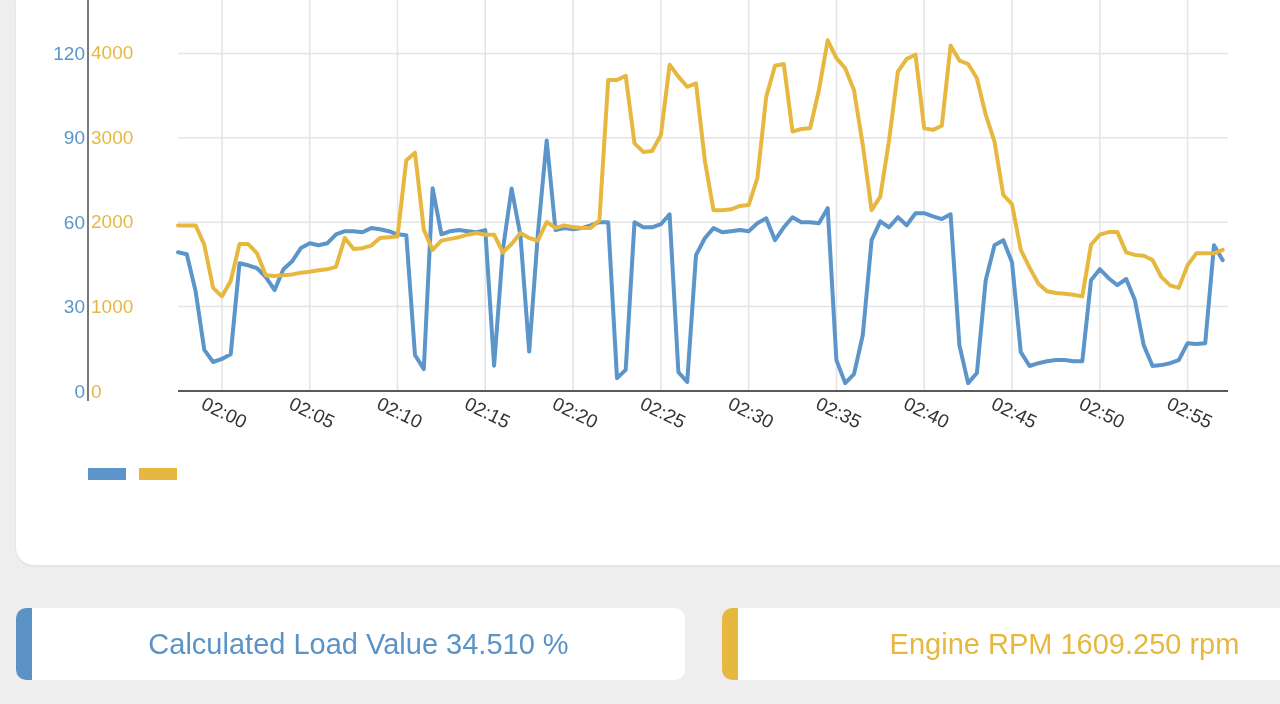 This screenshot has width=1280, height=704. I want to click on y-axis-label: 2000, so click(112, 222).